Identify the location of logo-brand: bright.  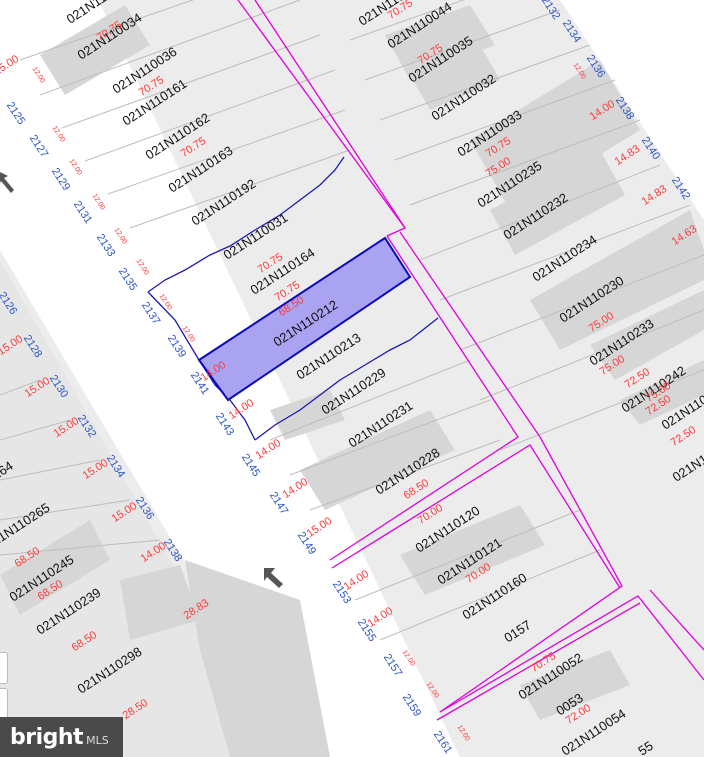
(47, 737).